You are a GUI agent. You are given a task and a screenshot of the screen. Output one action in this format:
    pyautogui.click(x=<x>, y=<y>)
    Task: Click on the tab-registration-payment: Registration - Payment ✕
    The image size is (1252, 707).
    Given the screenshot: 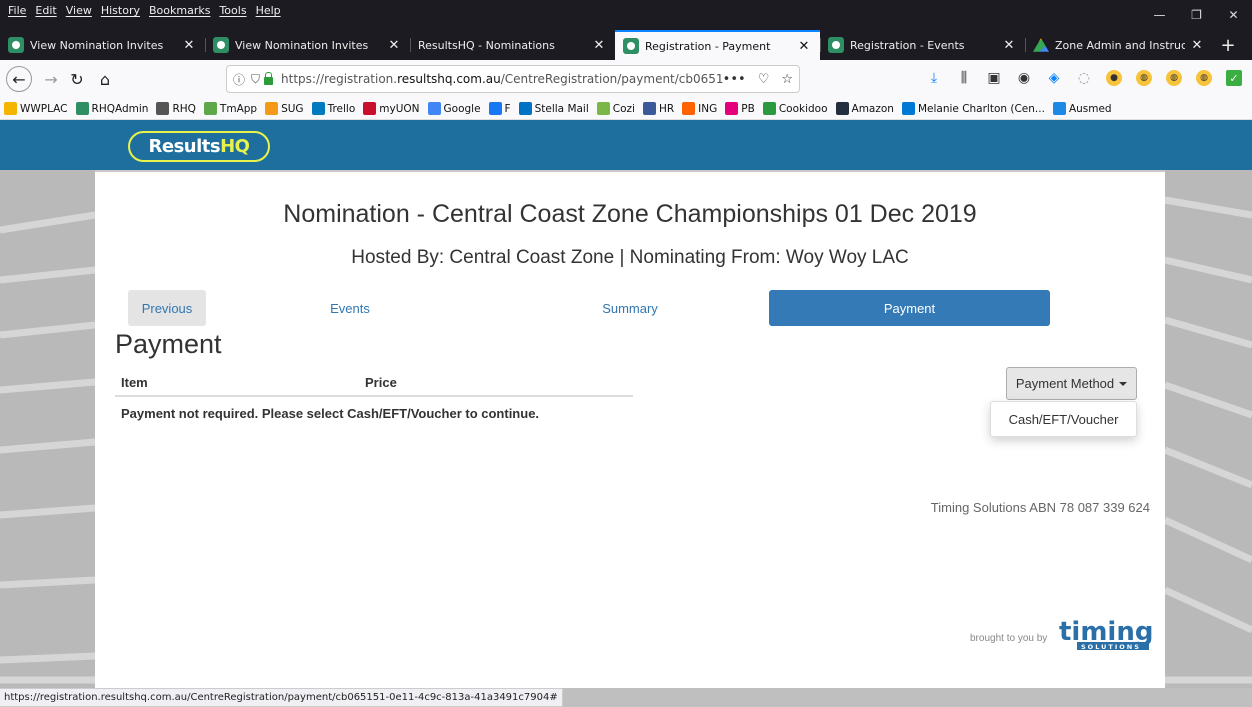 What is the action you would take?
    pyautogui.click(x=717, y=45)
    